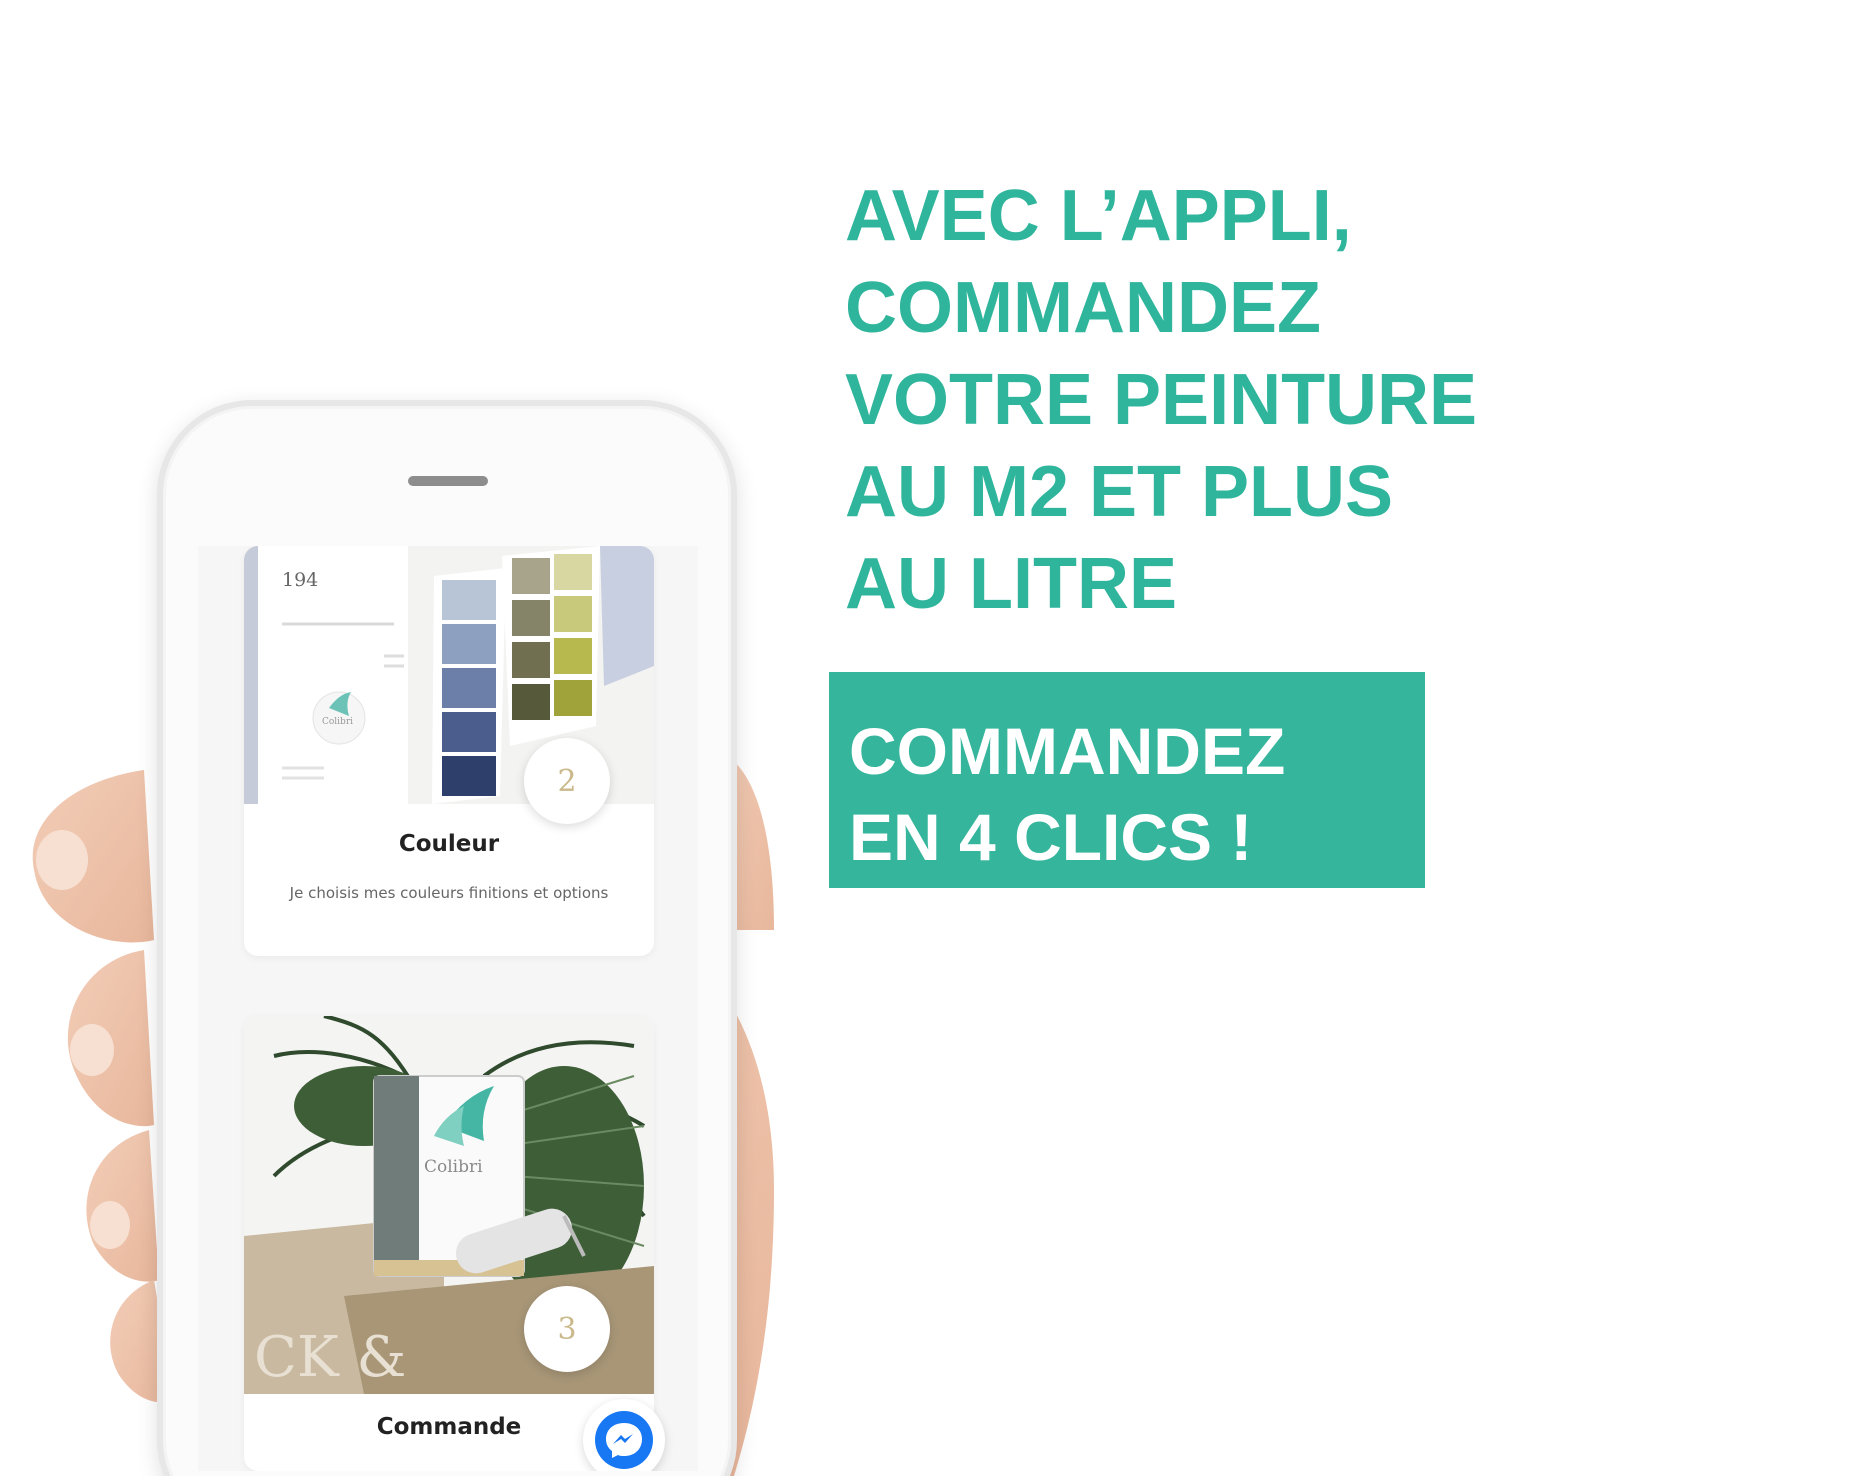 The width and height of the screenshot is (1860, 1476). I want to click on svg-text: 194, so click(300, 580).